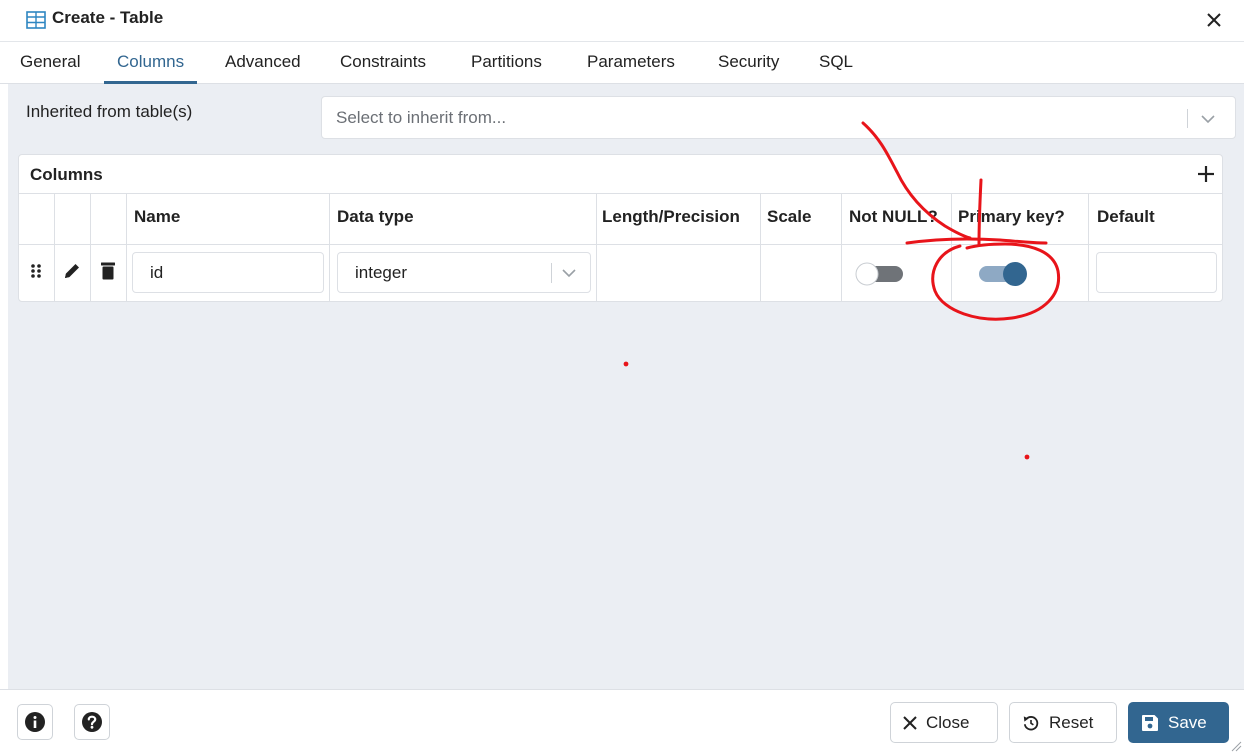 This screenshot has width=1244, height=753. I want to click on tab-general: General, so click(50, 63).